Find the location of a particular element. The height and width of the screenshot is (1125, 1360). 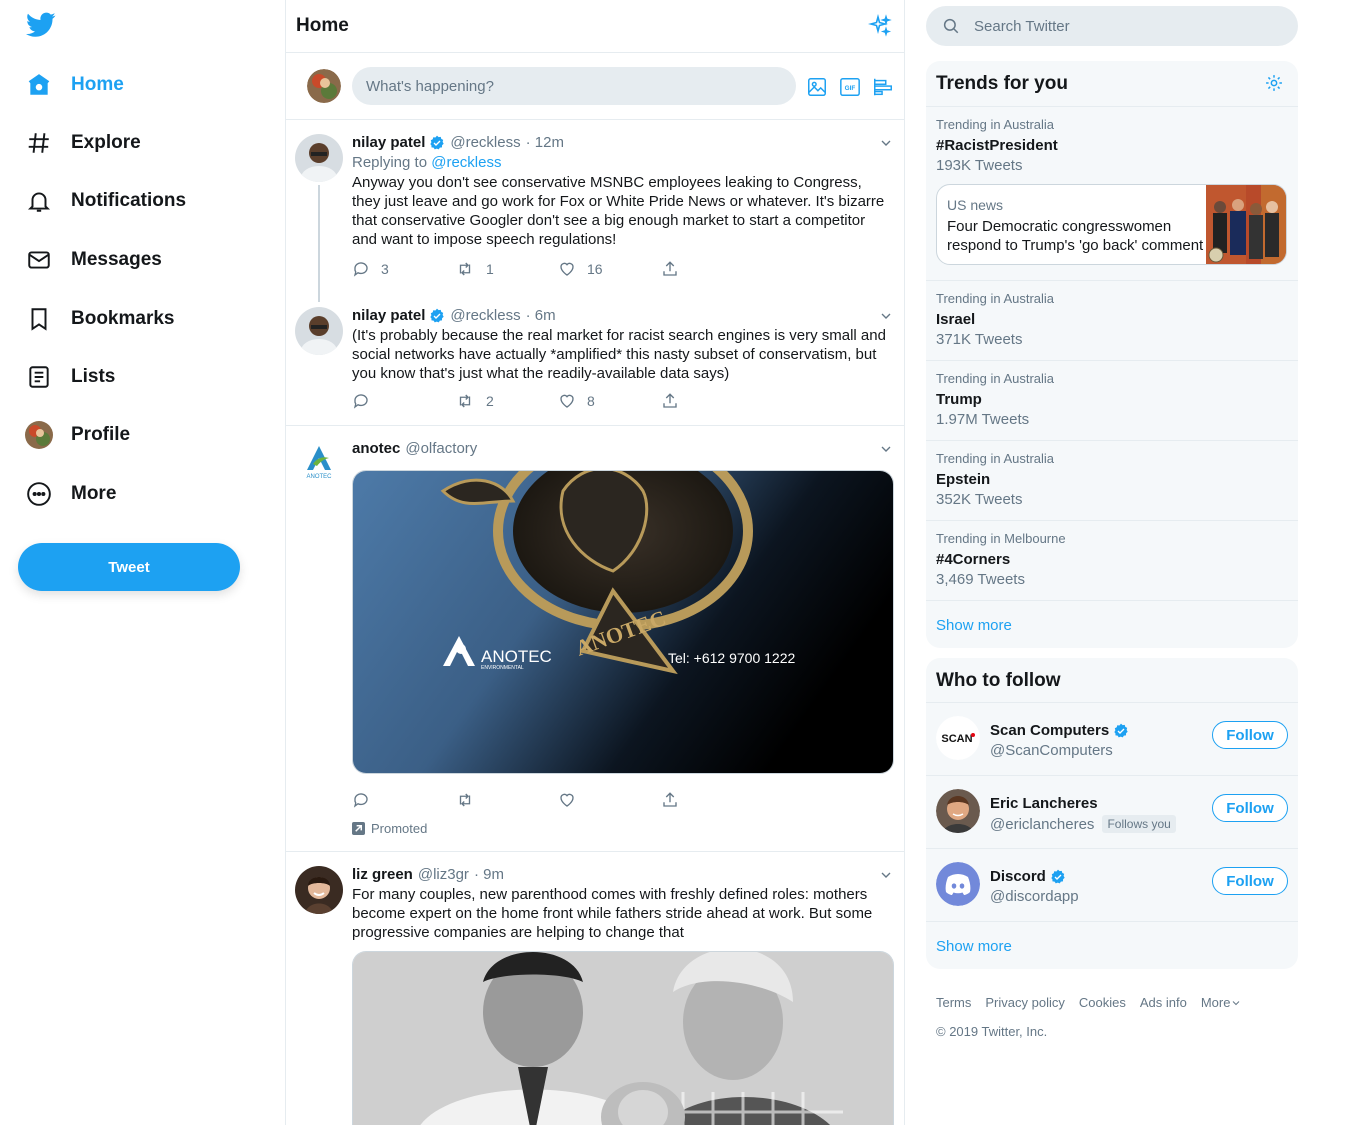

svg-text: GIF is located at coordinates (850, 88).